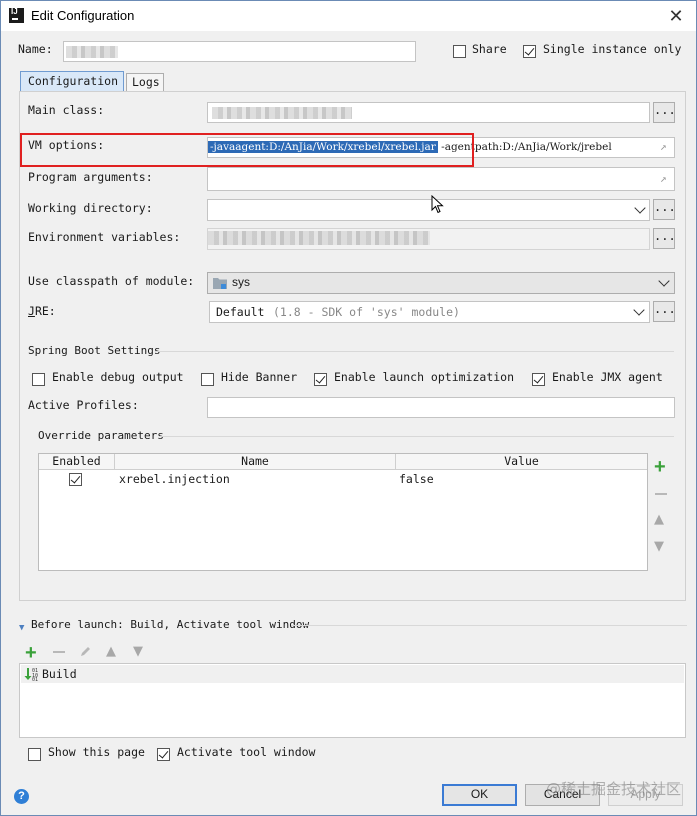 The width and height of the screenshot is (697, 816). Describe the element at coordinates (352, 700) in the screenshot. I see `before-launch-list: 01 10 01 Build` at that location.